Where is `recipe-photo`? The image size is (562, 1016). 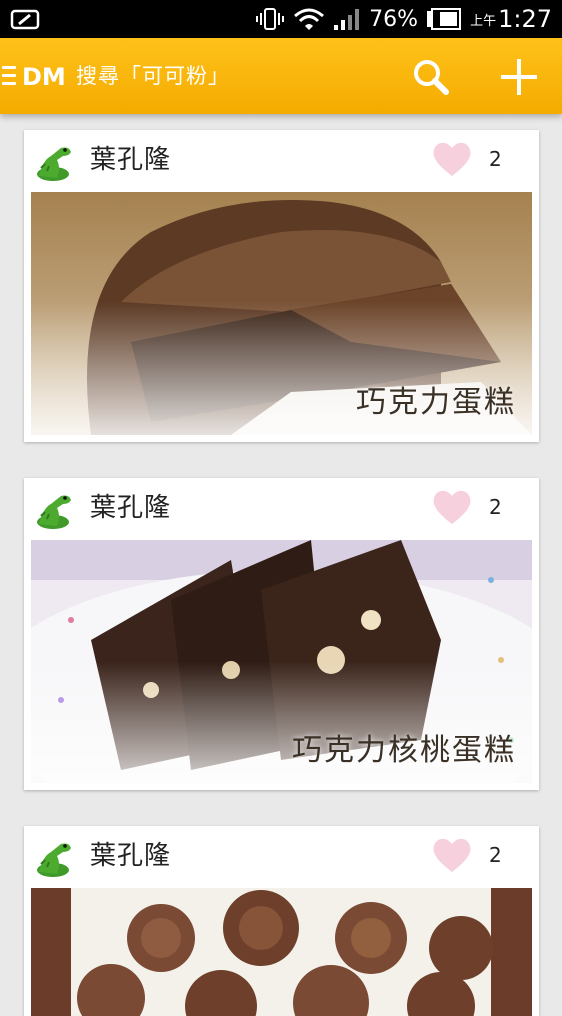
recipe-photo is located at coordinates (281, 952).